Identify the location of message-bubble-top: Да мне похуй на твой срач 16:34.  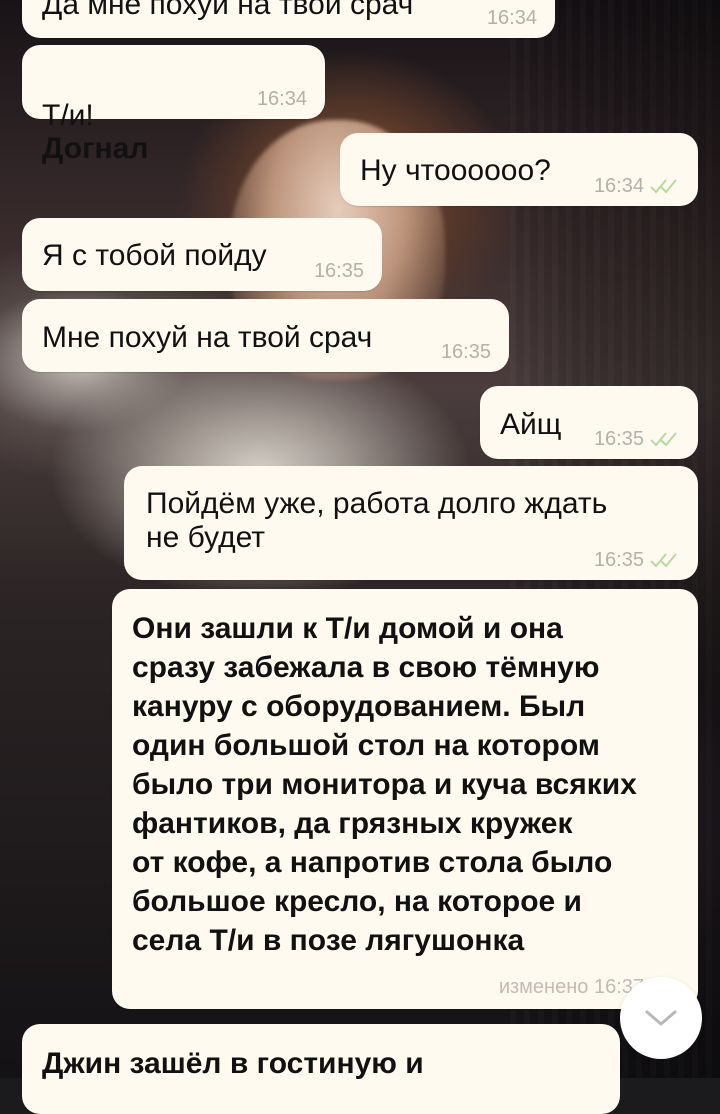
(288, 19).